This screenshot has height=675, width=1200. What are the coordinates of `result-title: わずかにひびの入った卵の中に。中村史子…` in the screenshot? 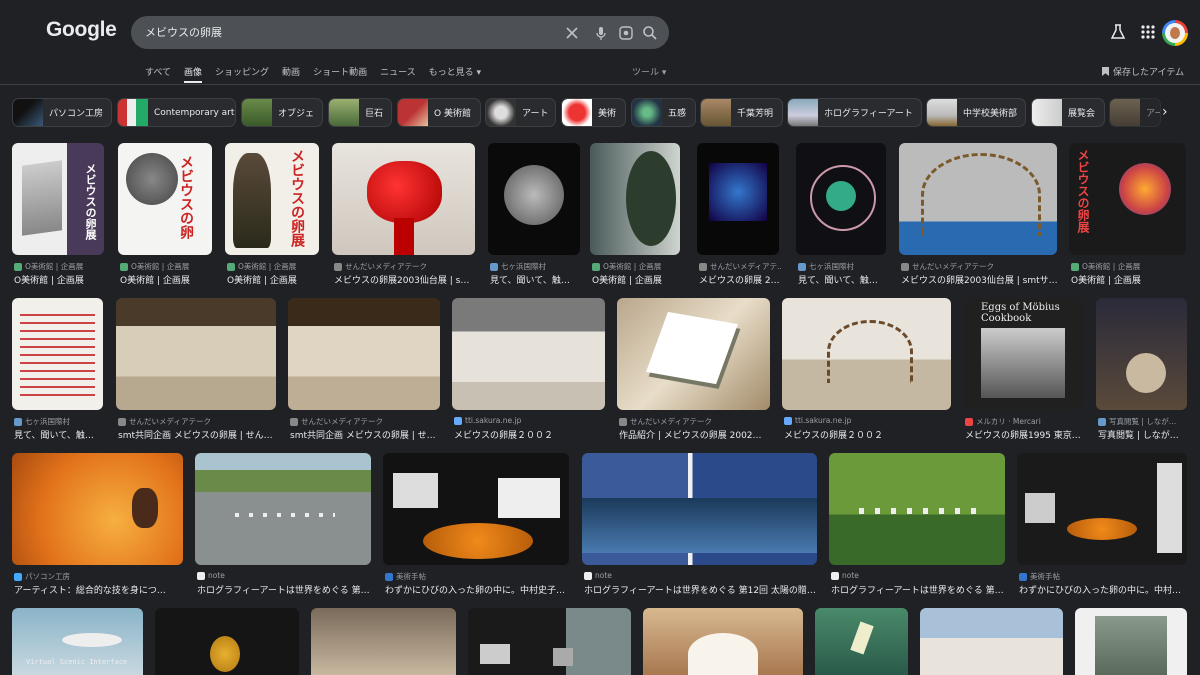 It's located at (478, 589).